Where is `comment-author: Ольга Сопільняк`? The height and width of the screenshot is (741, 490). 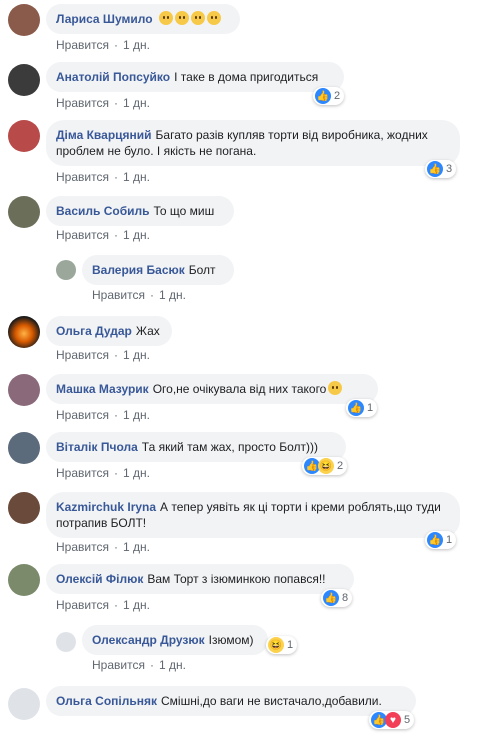
comment-author: Ольга Сопільняк is located at coordinates (106, 701).